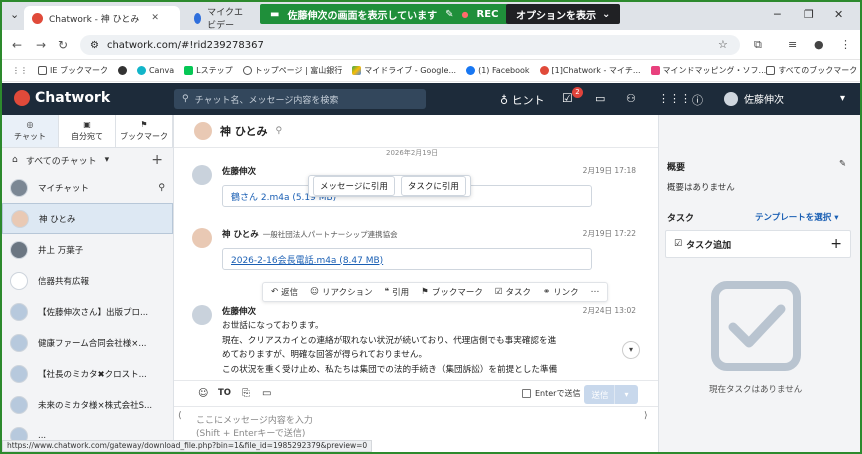 The height and width of the screenshot is (454, 862). Describe the element at coordinates (842, 164) in the screenshot. I see `edit-icon: ✎` at that location.